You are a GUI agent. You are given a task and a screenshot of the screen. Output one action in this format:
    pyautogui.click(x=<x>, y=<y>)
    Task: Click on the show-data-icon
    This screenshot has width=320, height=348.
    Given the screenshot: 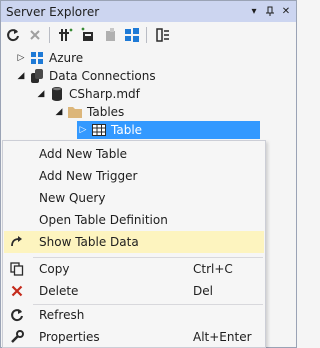 What is the action you would take?
    pyautogui.click(x=17, y=242)
    